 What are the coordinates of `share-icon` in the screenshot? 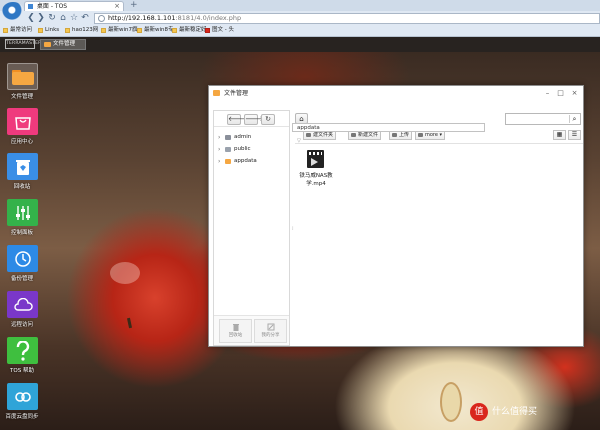 It's located at (270, 327).